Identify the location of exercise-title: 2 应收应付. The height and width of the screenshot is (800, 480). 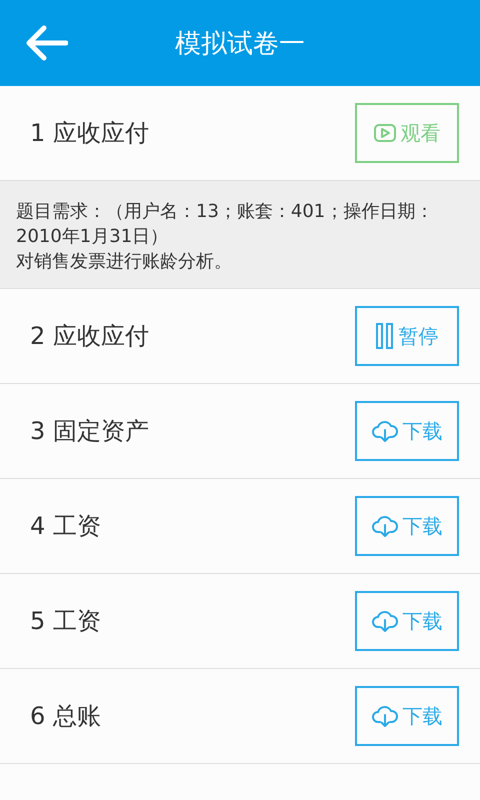
(89, 336).